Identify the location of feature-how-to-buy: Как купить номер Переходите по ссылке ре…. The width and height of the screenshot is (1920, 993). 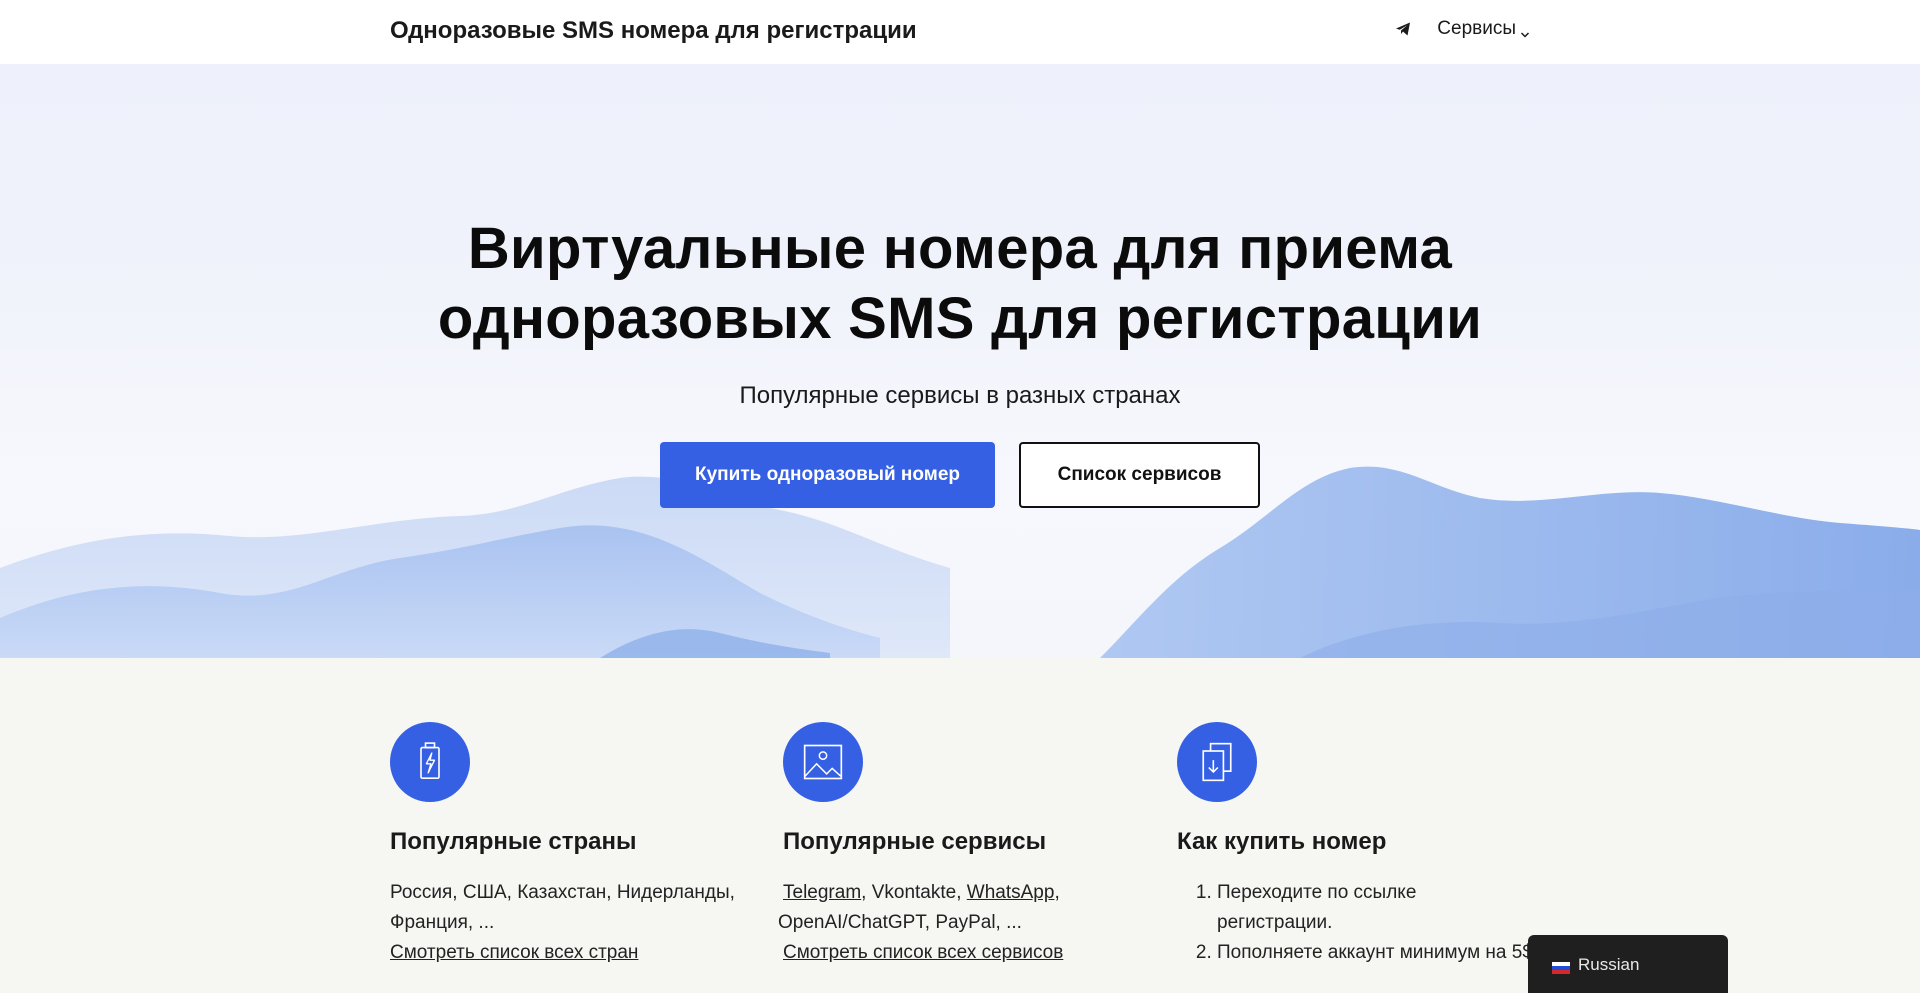
(1357, 845).